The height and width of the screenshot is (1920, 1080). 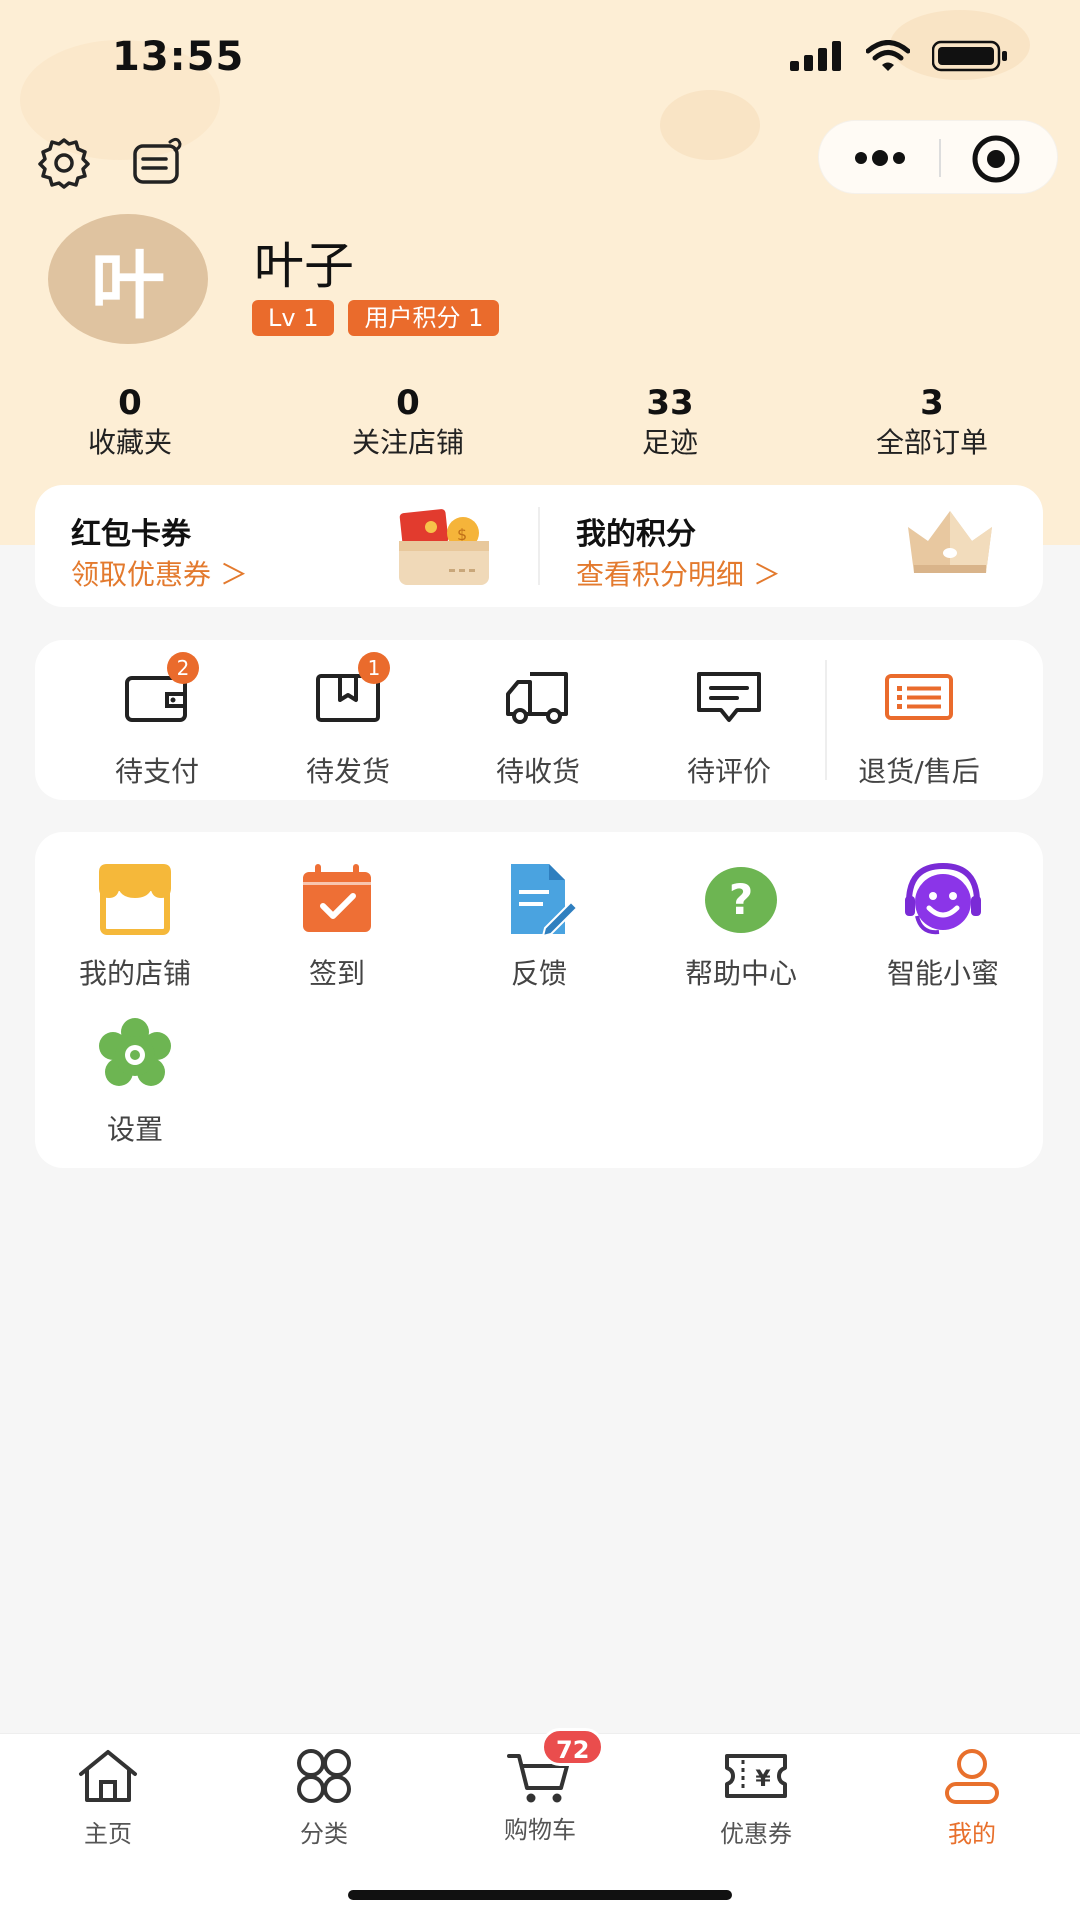 What do you see at coordinates (888, 55) in the screenshot?
I see `wifi-icon` at bounding box center [888, 55].